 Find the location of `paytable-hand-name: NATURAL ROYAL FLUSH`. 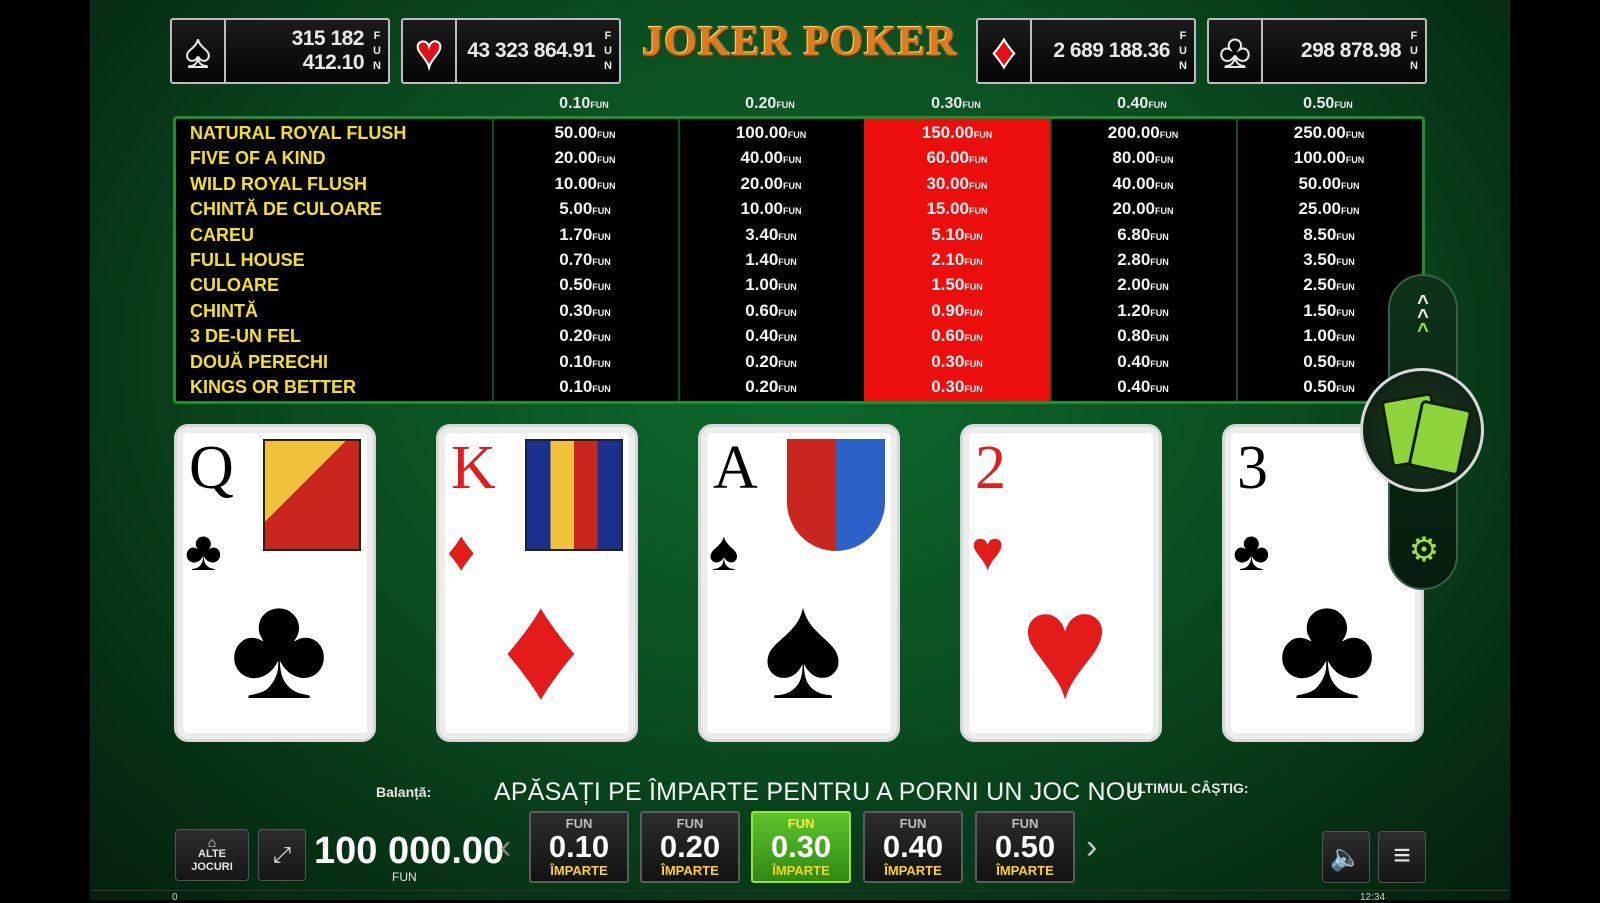

paytable-hand-name: NATURAL ROYAL FLUSH is located at coordinates (298, 133).